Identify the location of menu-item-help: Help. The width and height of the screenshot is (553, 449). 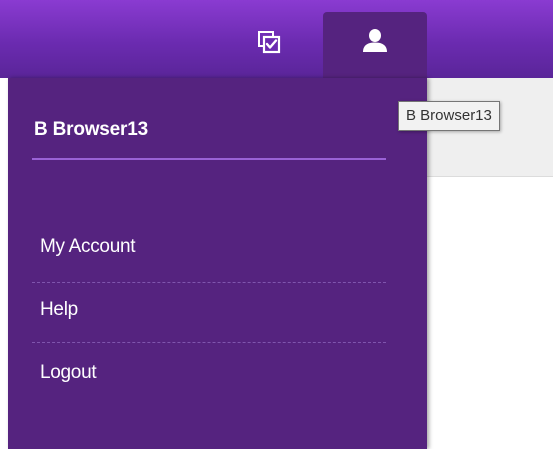
(213, 310).